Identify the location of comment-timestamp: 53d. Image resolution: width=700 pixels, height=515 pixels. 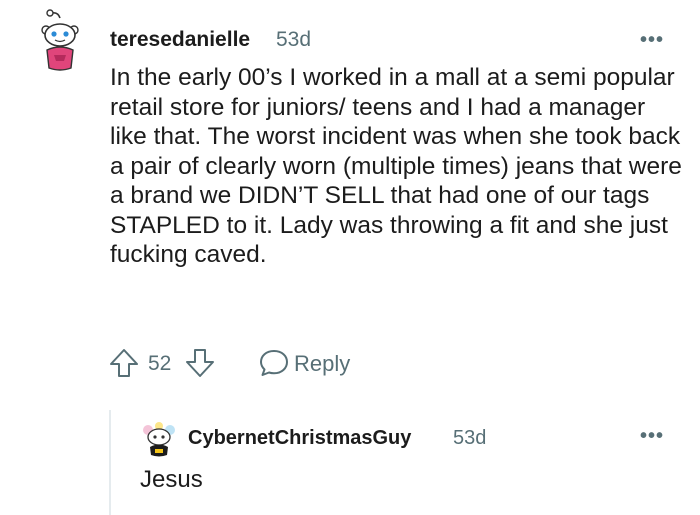
(293, 40).